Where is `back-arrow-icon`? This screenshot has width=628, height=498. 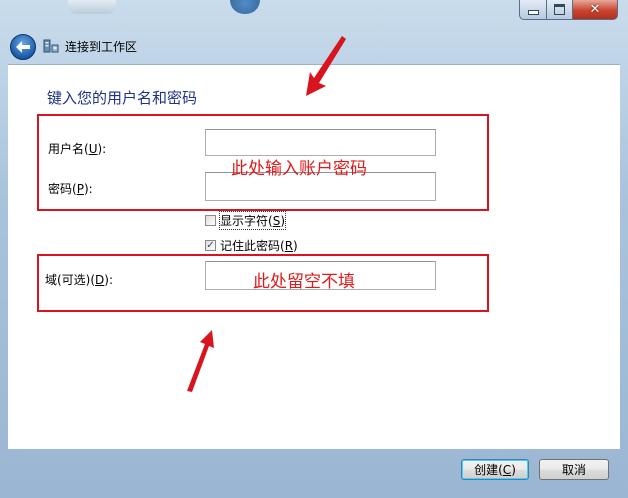 back-arrow-icon is located at coordinates (23, 47).